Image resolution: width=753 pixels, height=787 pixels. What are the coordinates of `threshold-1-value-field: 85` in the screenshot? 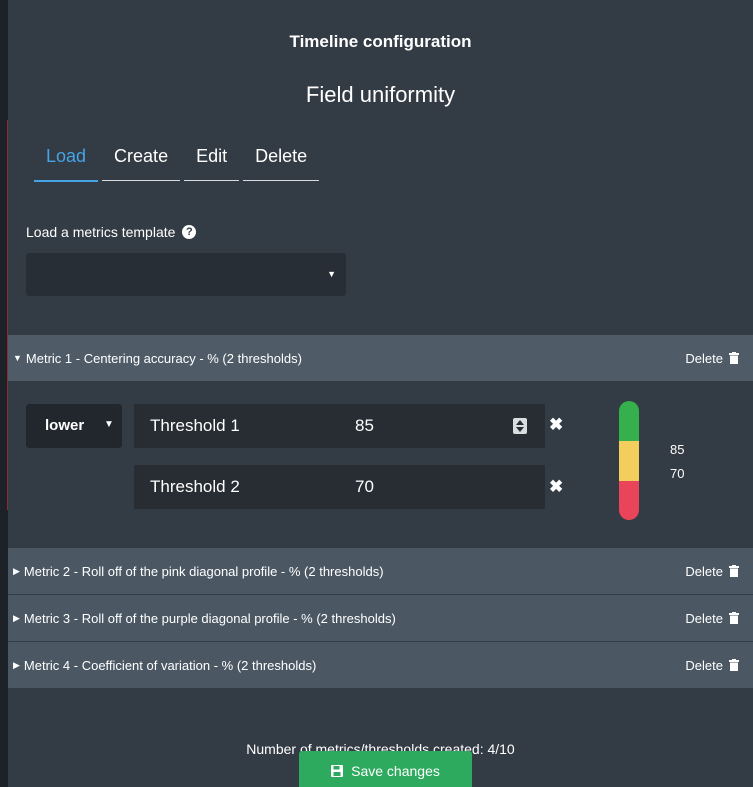 It's located at (443, 426).